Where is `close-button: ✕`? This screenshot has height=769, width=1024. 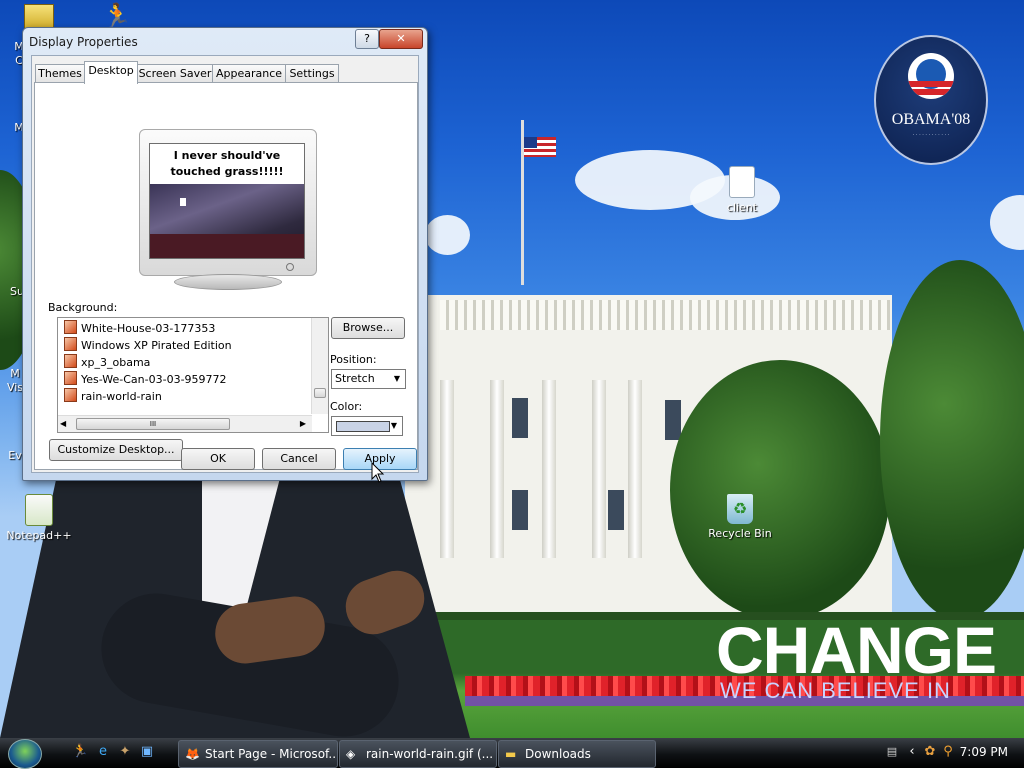
close-button: ✕ is located at coordinates (401, 39).